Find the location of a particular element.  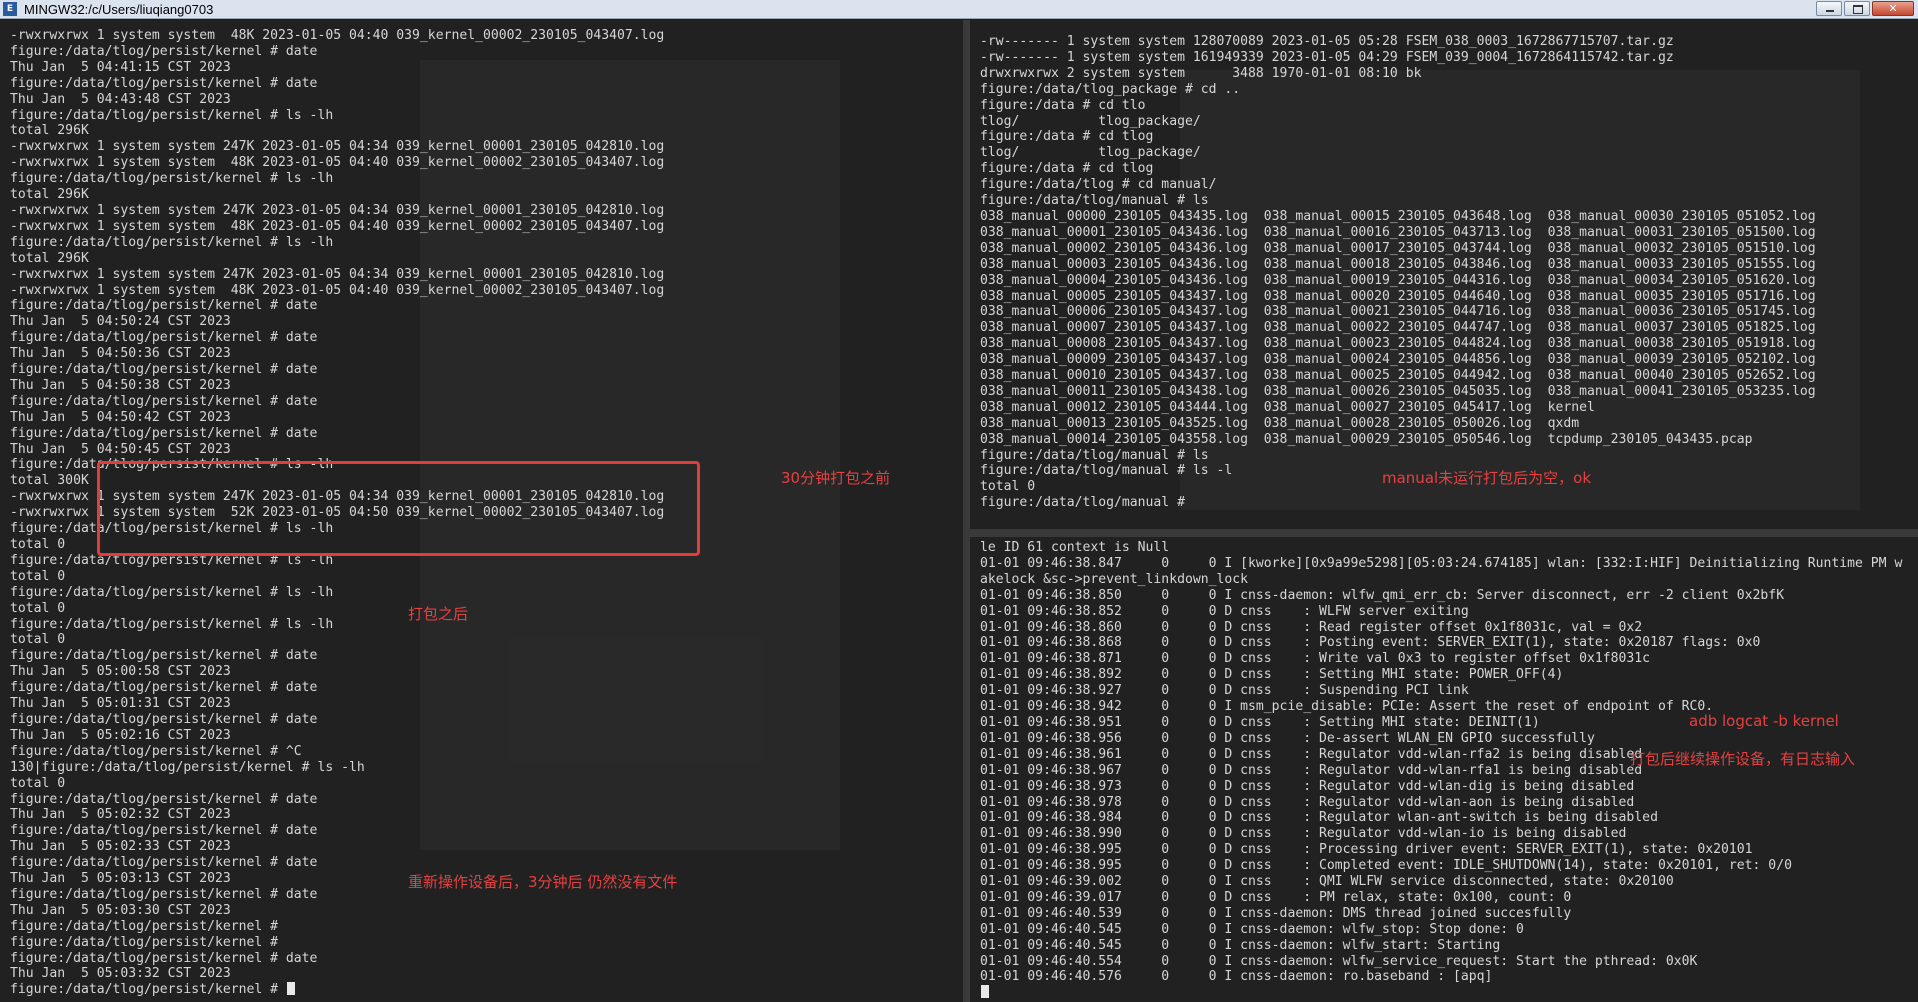

minimize-button is located at coordinates (1829, 8).